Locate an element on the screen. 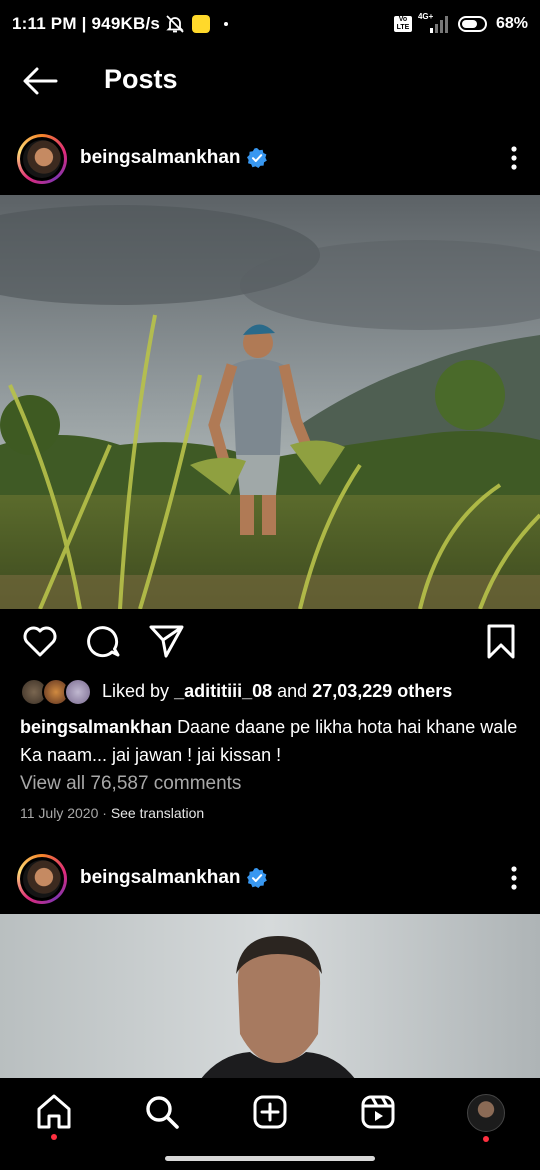 This screenshot has width=540, height=1170. search-icon is located at coordinates (162, 1112).